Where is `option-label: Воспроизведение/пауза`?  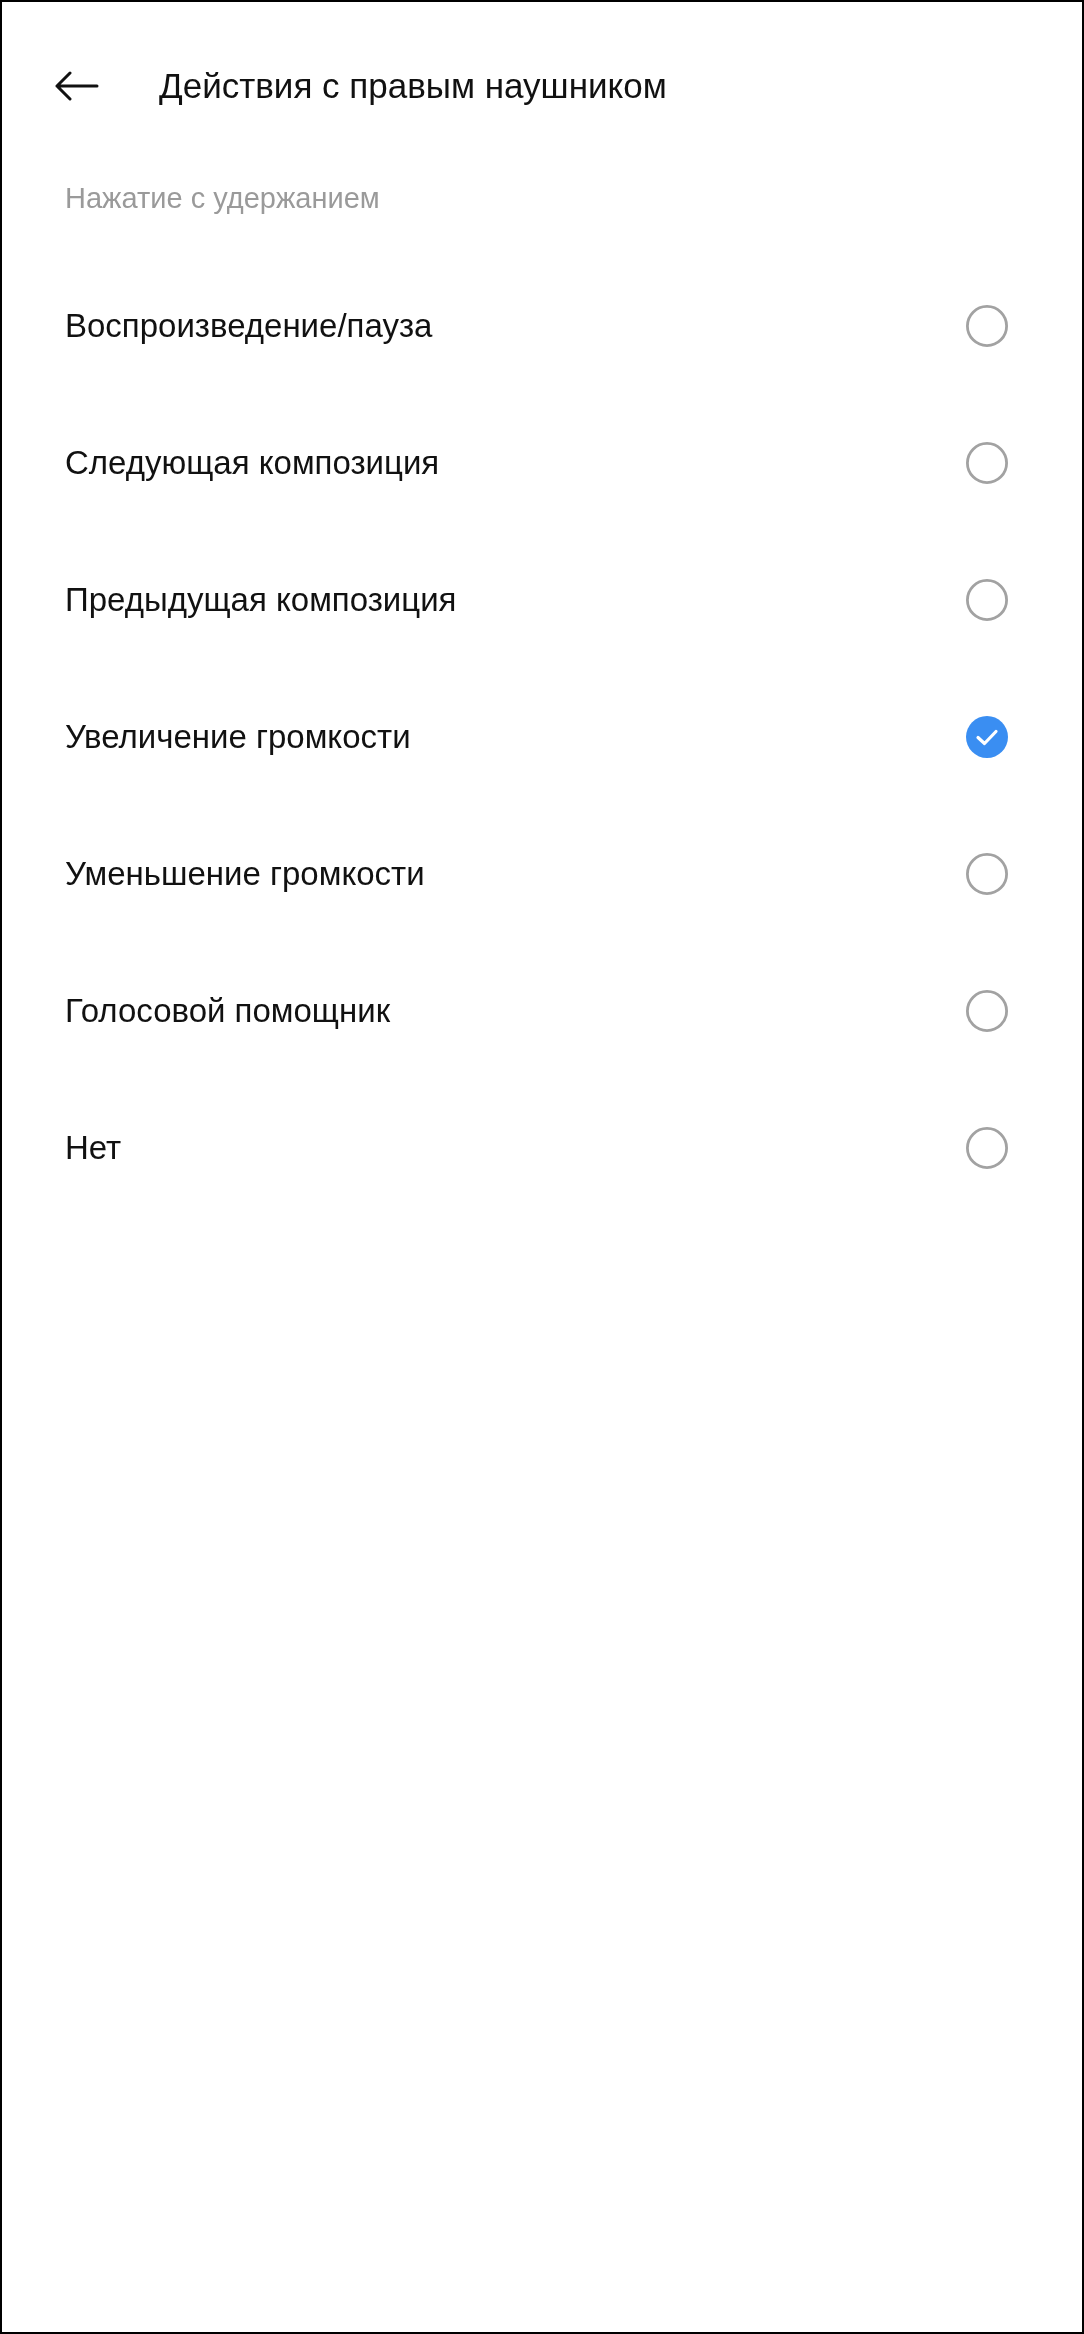
option-label: Воспроизведение/пауза is located at coordinates (249, 325).